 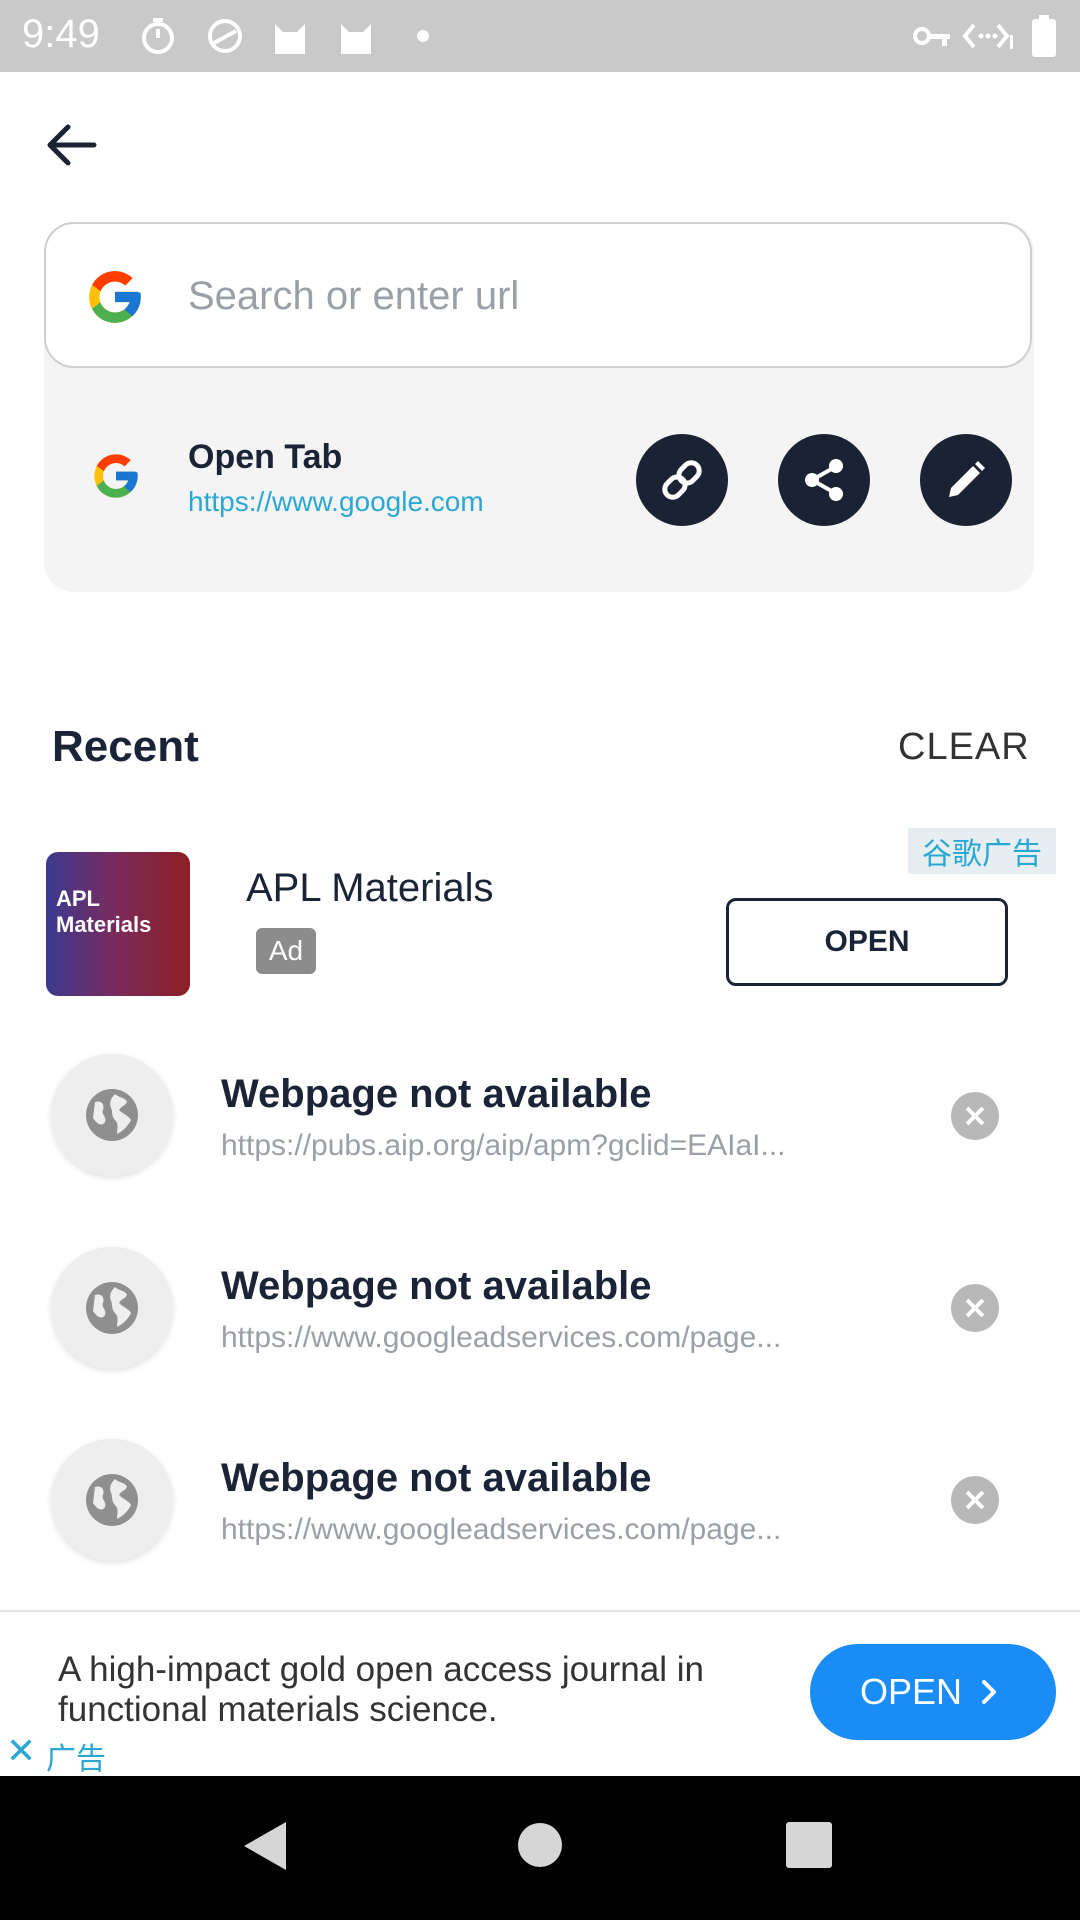 I want to click on dot-icon, so click(x=423, y=36).